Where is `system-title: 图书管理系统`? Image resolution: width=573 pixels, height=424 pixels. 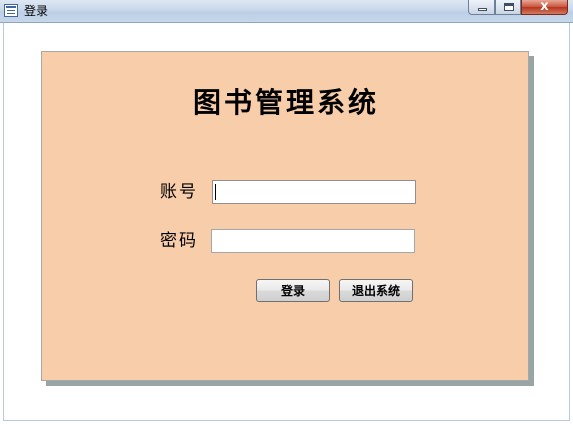
system-title: 图书管理系统 is located at coordinates (285, 102).